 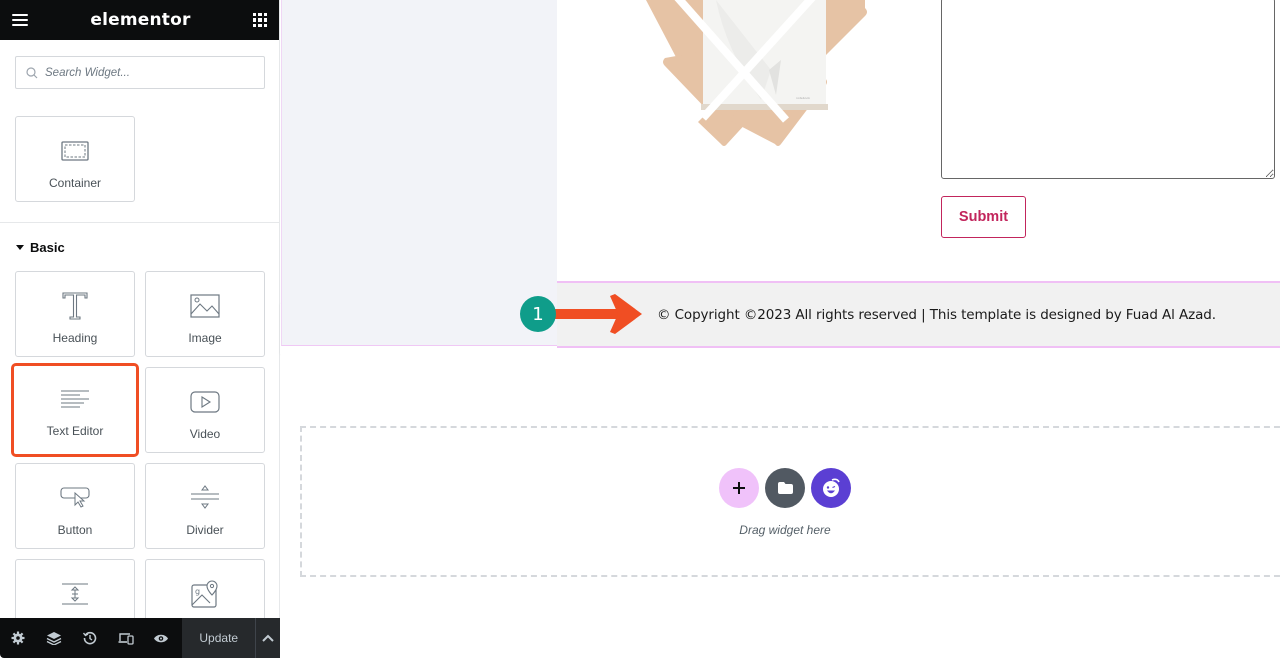 I want to click on widget-label: Container, so click(x=75, y=183).